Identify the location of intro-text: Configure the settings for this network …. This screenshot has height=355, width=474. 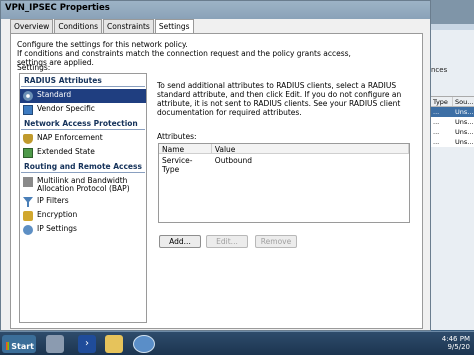
(197, 53).